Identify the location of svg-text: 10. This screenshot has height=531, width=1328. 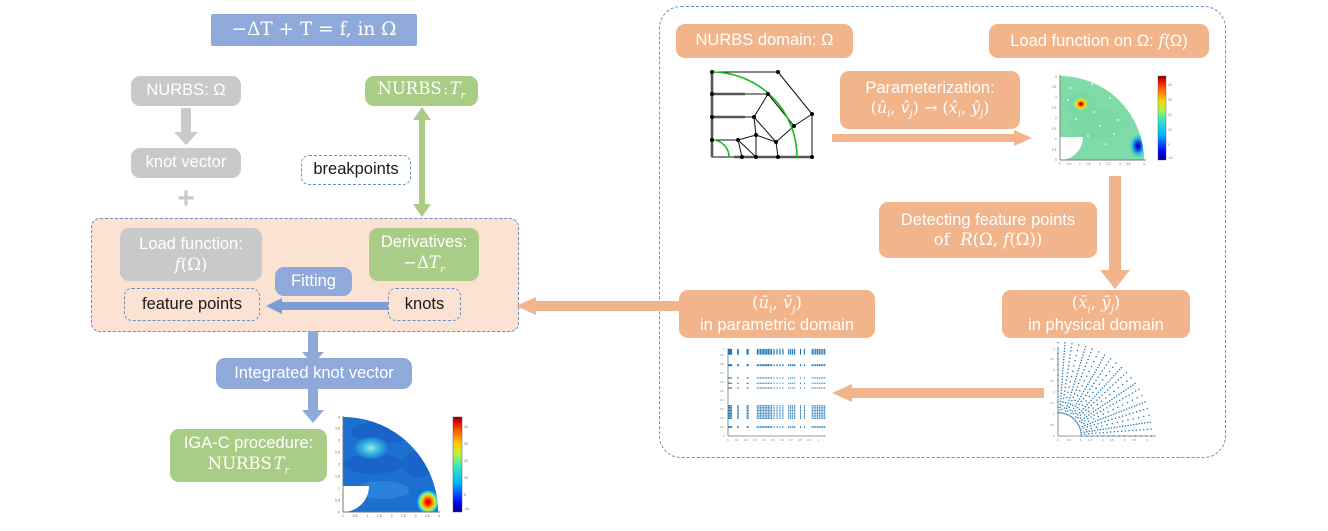
(1170, 130).